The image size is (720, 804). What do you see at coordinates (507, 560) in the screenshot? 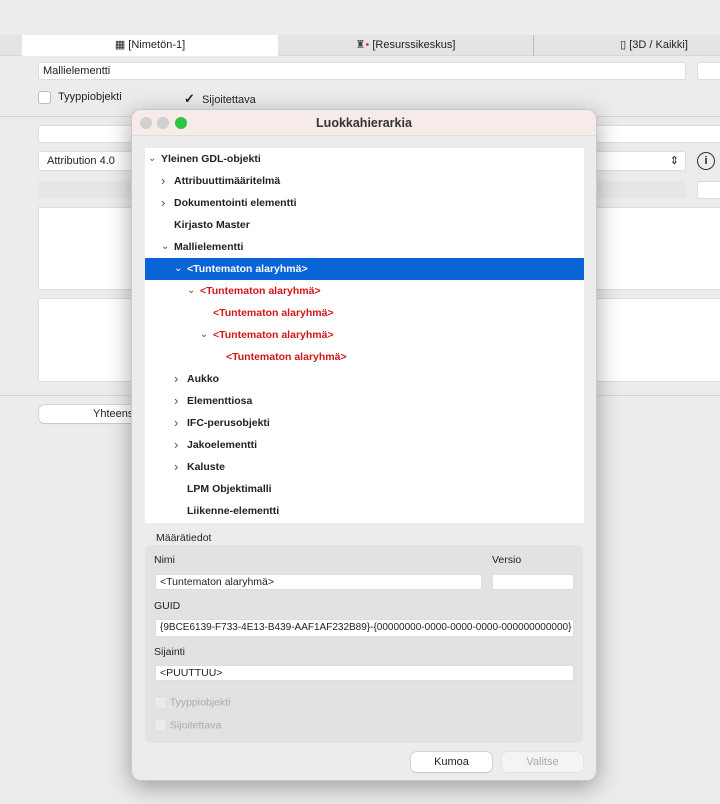
I see `version-label: Versio` at bounding box center [507, 560].